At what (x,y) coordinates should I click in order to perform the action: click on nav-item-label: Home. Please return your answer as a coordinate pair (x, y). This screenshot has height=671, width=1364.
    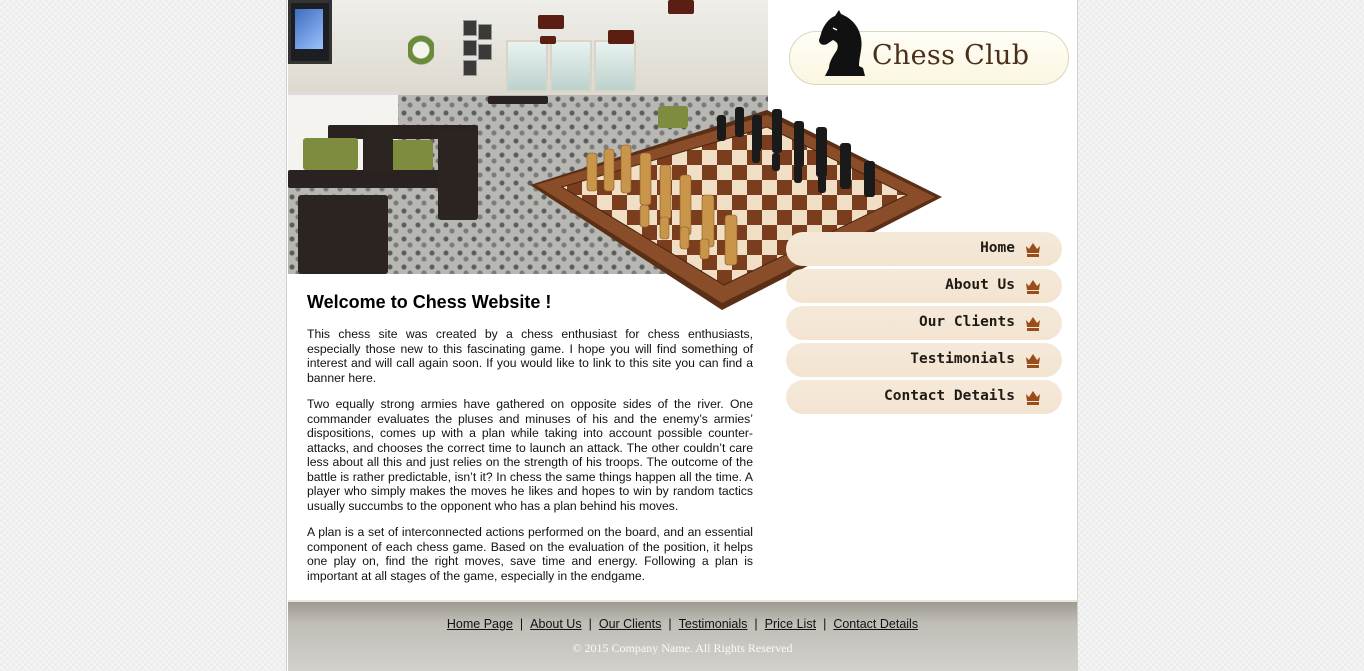
    Looking at the image, I should click on (997, 248).